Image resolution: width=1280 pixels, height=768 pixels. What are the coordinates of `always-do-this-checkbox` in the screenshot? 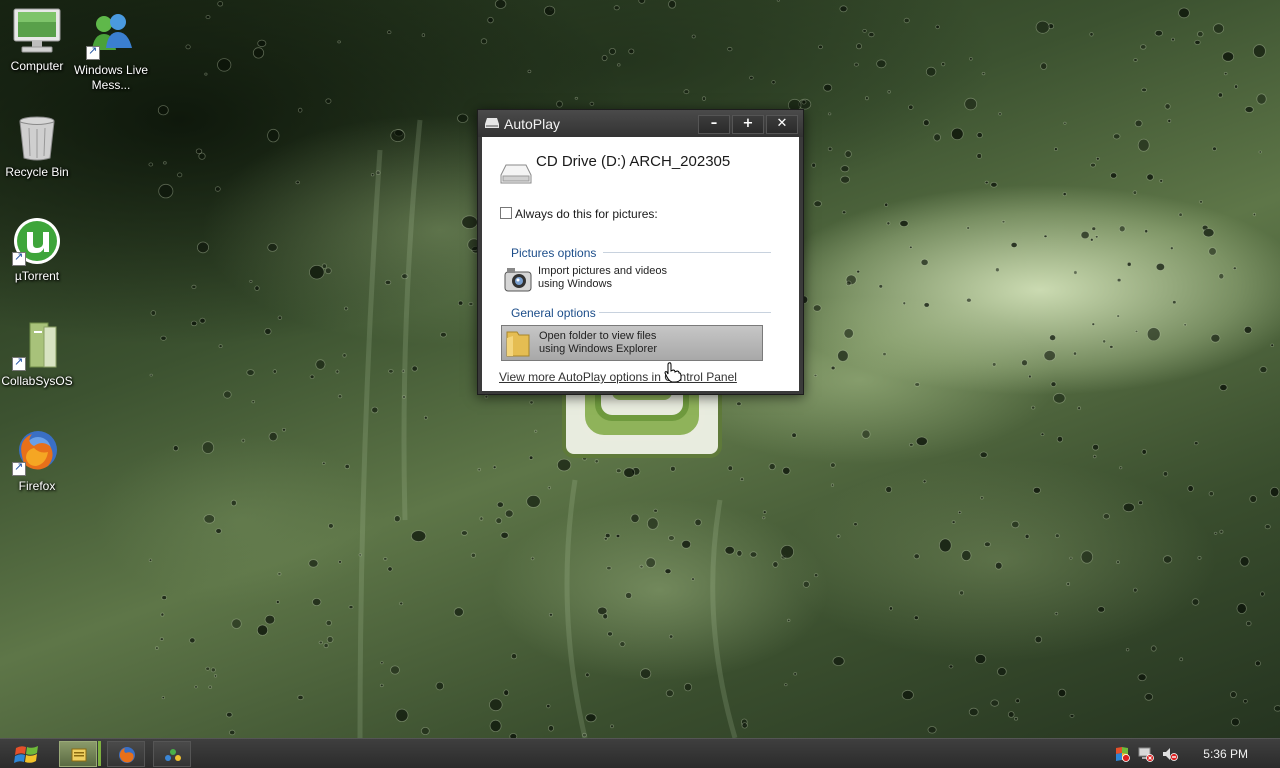 It's located at (506, 213).